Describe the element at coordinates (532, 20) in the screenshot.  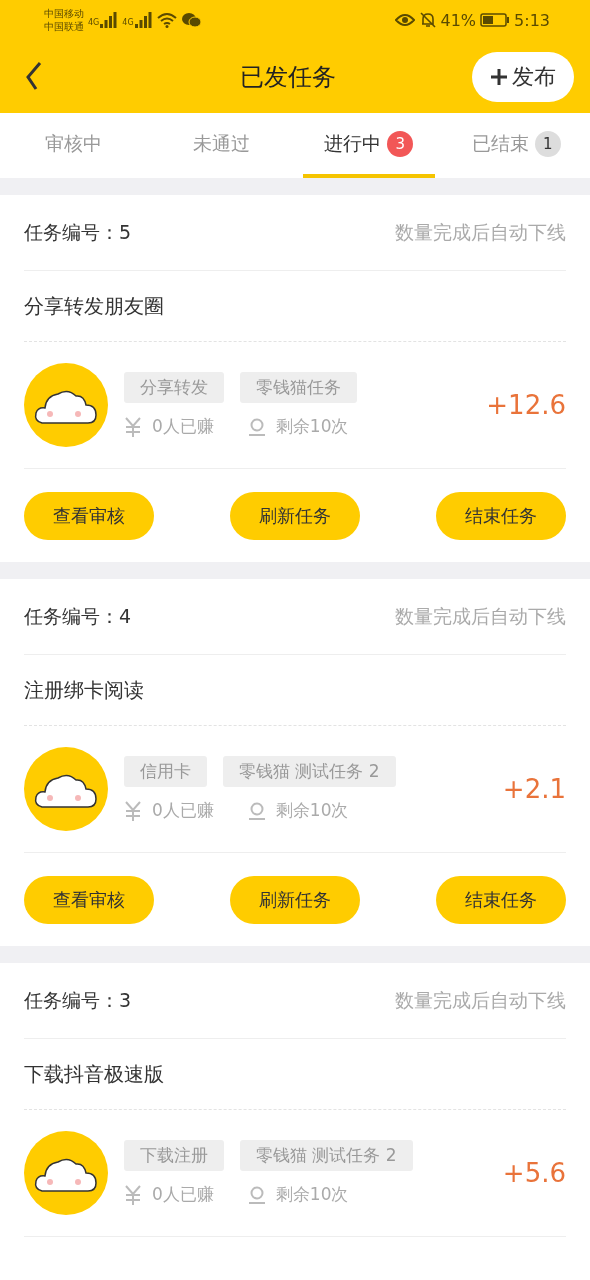
I see `clock-time: 5:13` at that location.